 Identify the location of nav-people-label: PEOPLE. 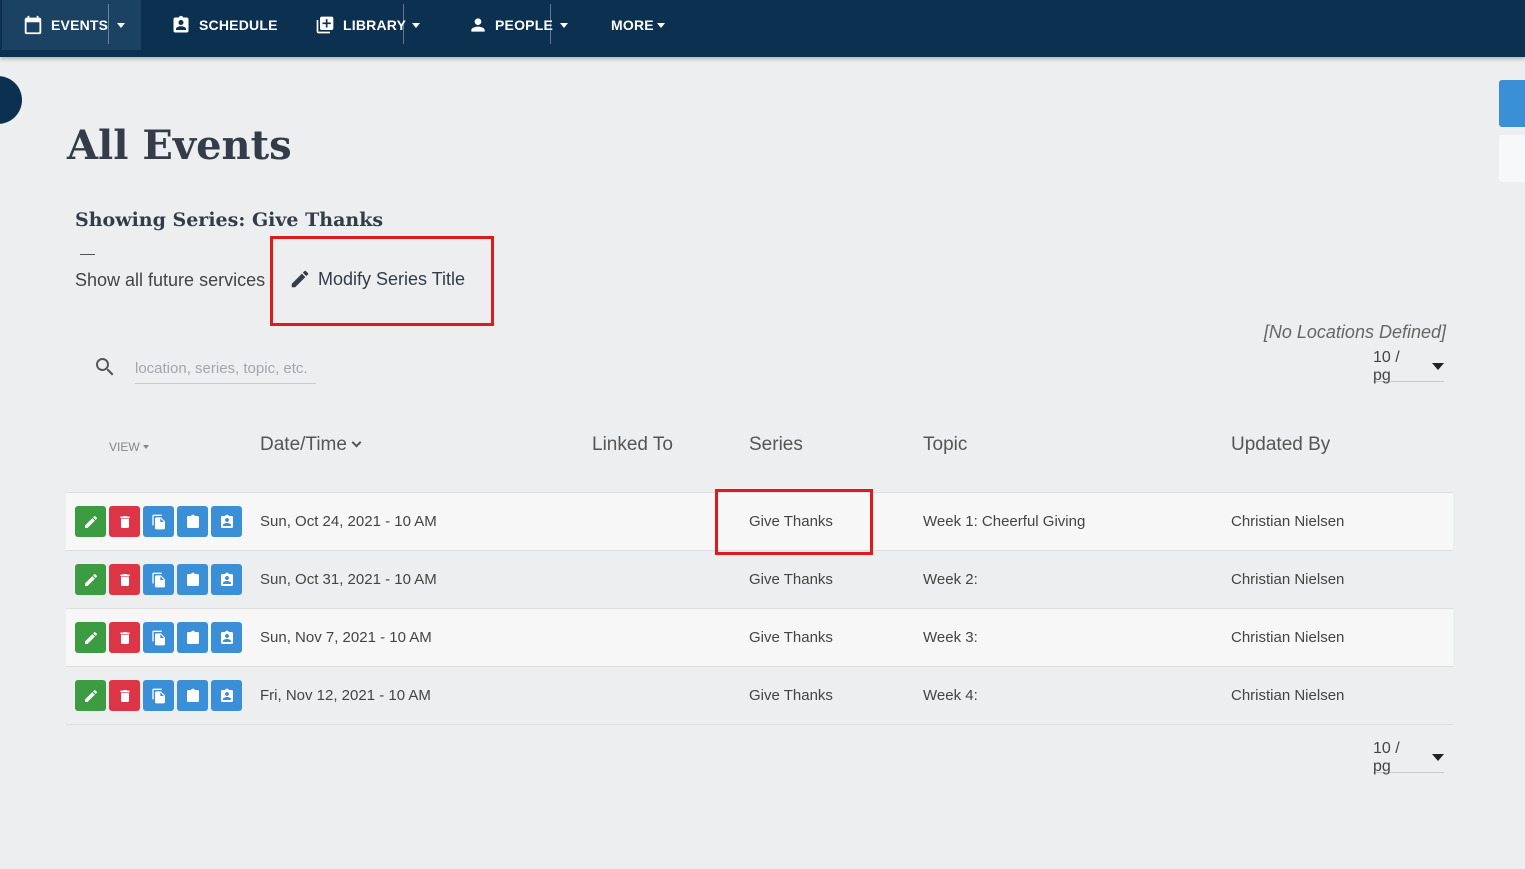
(524, 25).